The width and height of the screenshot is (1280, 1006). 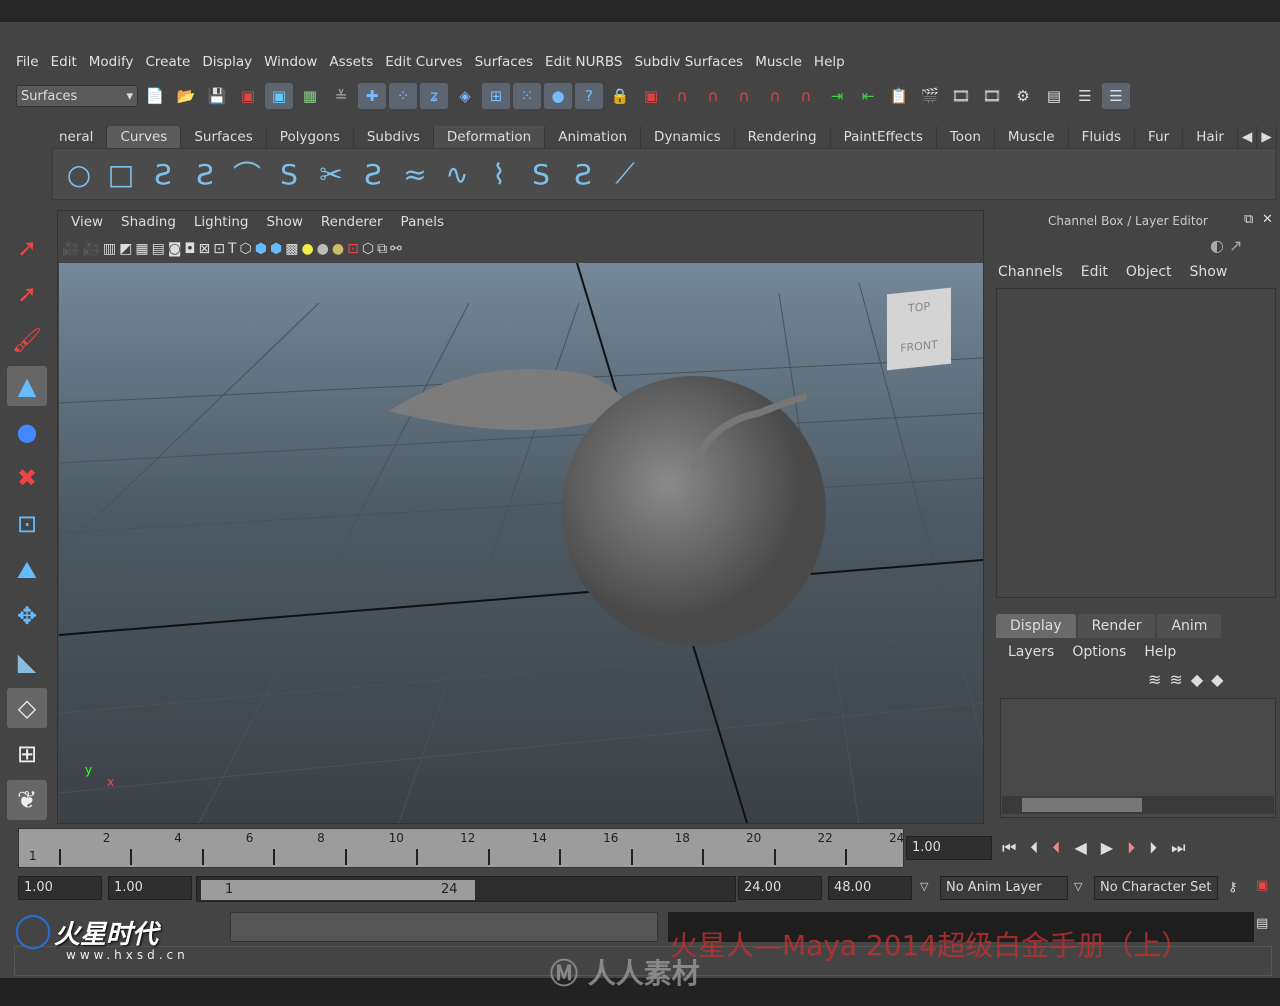 What do you see at coordinates (1189, 679) in the screenshot?
I see `layer-buttons-icon: ≋≋◆◆` at bounding box center [1189, 679].